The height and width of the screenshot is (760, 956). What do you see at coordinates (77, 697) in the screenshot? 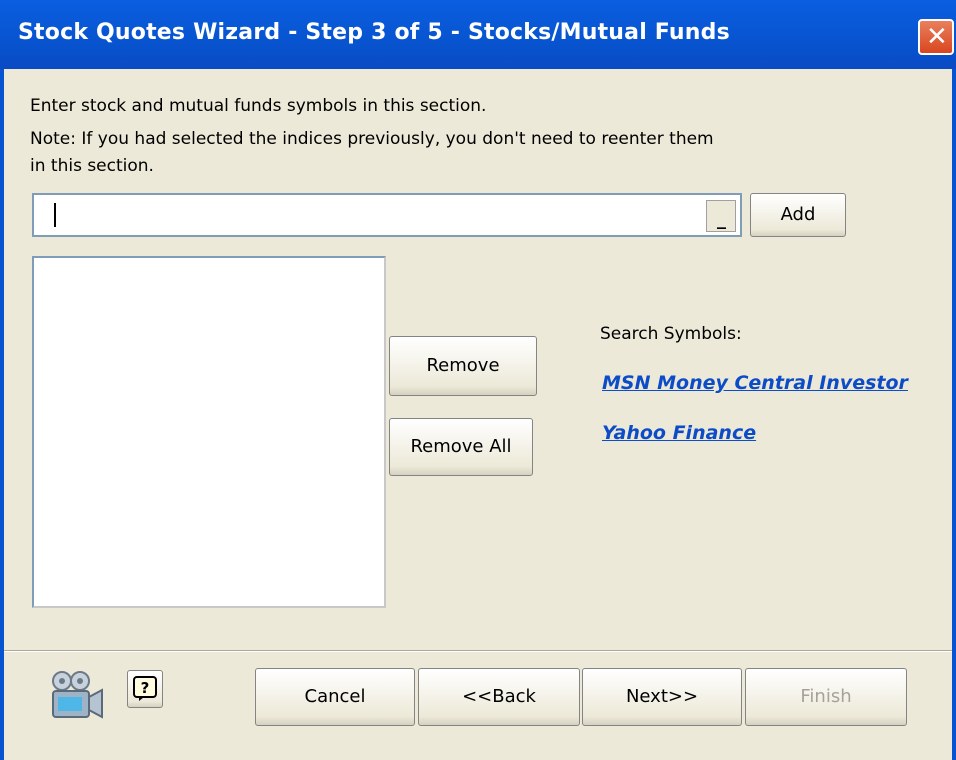
I see `video-camera-icon` at bounding box center [77, 697].